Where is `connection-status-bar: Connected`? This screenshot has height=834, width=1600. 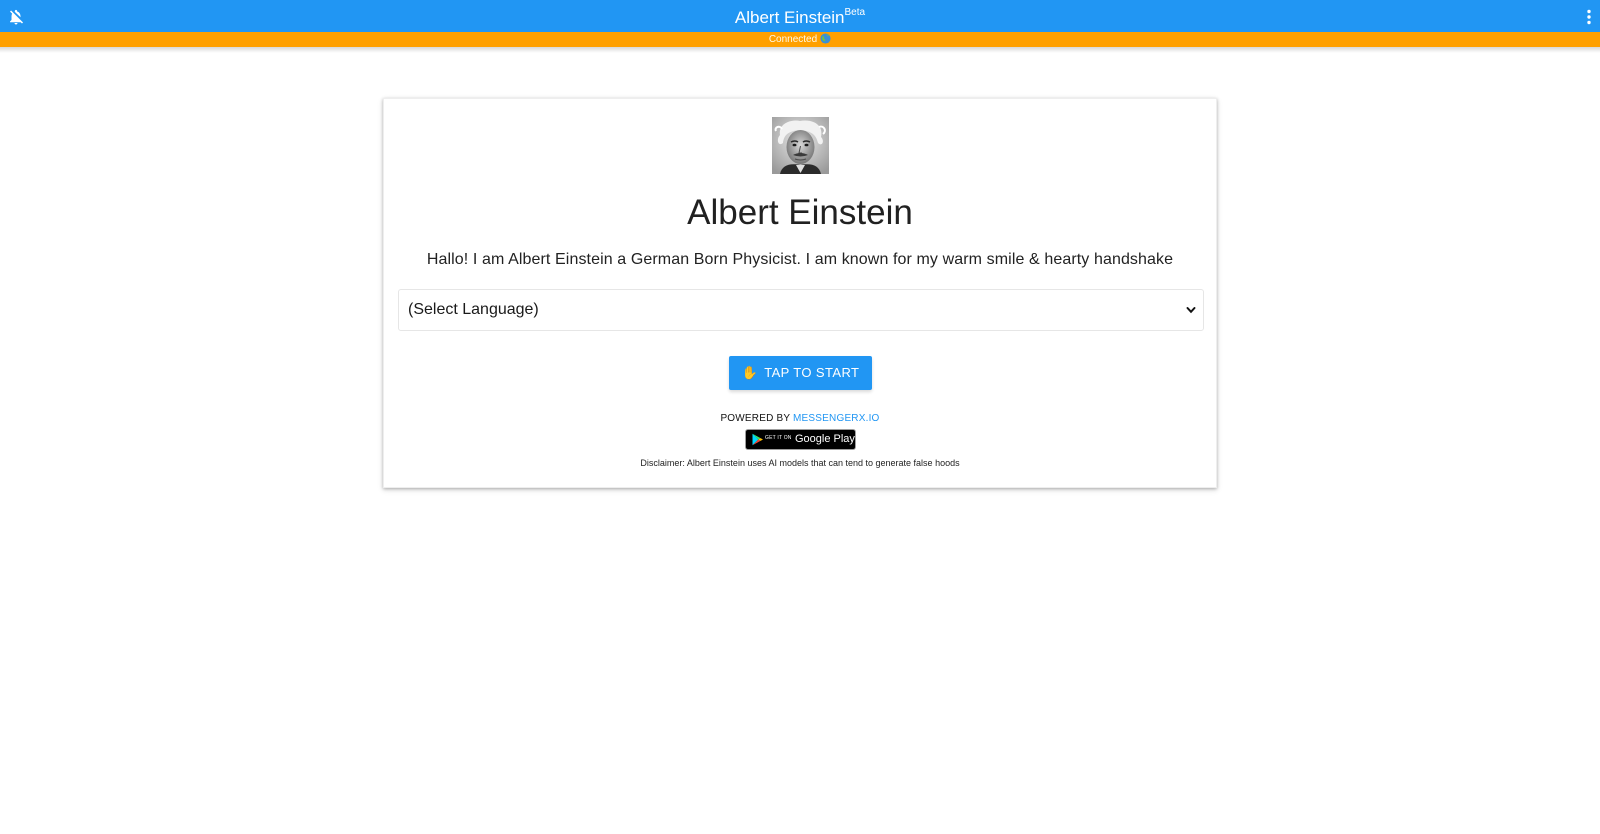
connection-status-bar: Connected is located at coordinates (800, 39).